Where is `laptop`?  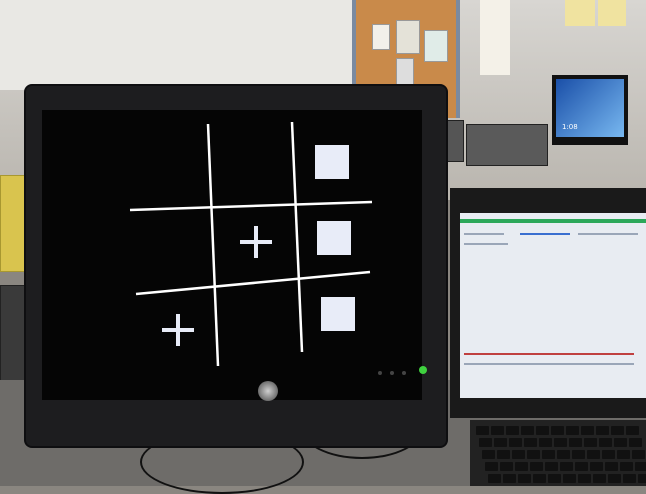 laptop is located at coordinates (548, 303).